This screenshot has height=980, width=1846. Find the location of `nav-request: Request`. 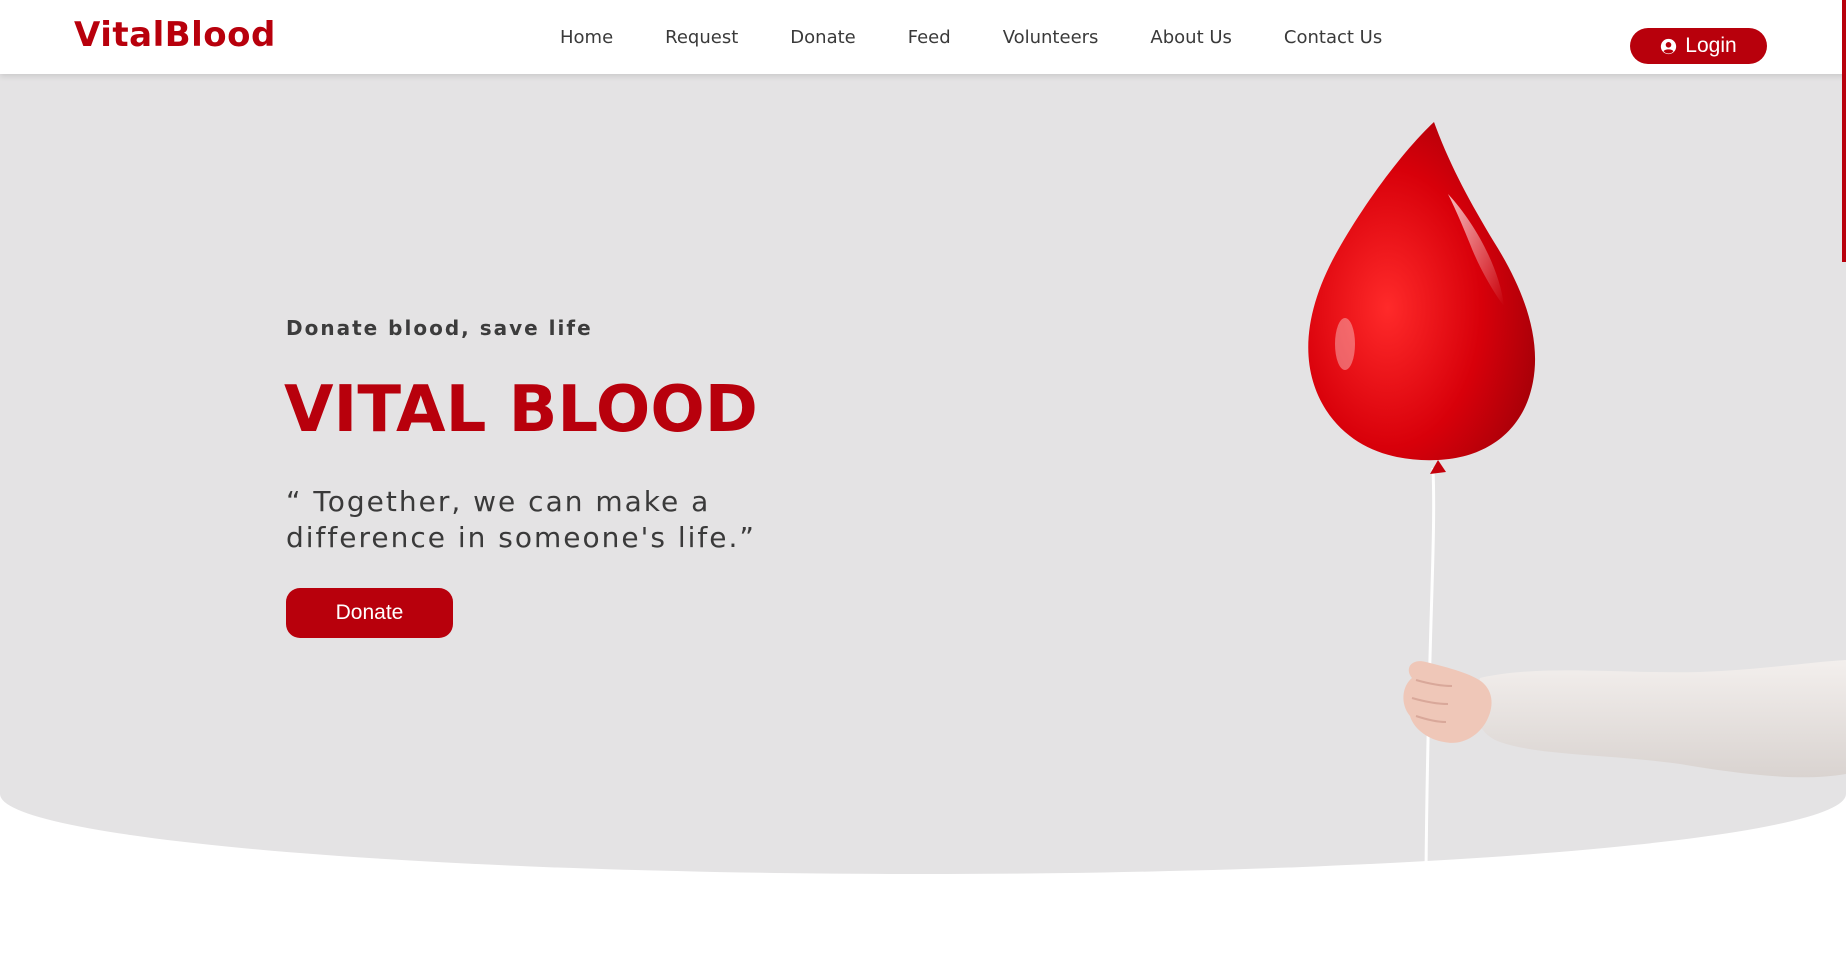

nav-request: Request is located at coordinates (701, 37).